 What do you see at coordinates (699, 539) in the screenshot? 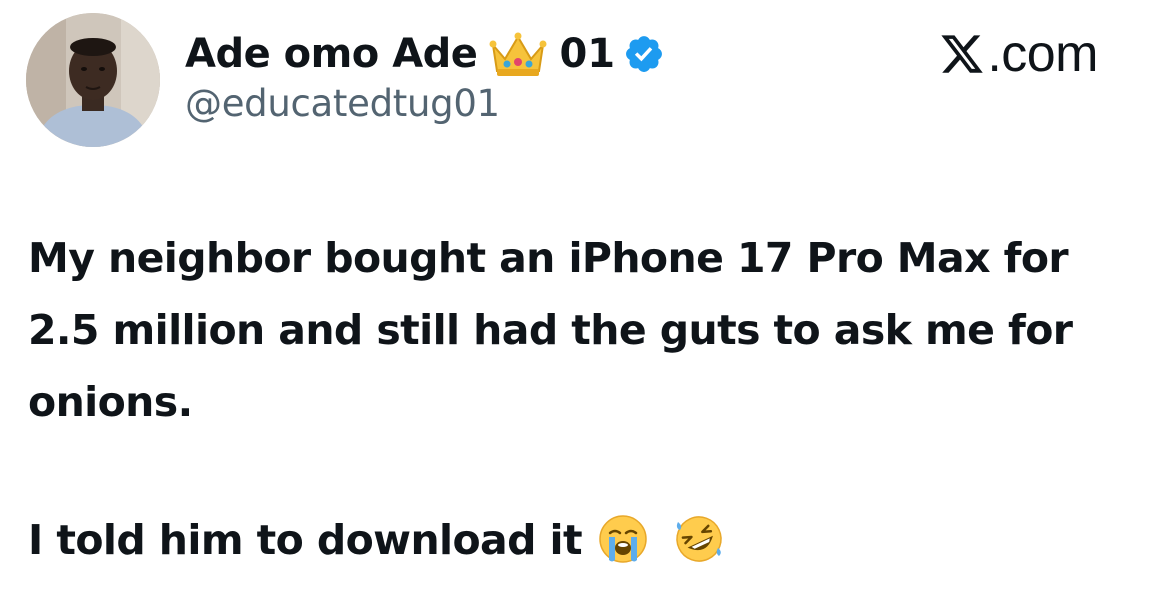
I see `rolling-on-floor-laughing-icon` at bounding box center [699, 539].